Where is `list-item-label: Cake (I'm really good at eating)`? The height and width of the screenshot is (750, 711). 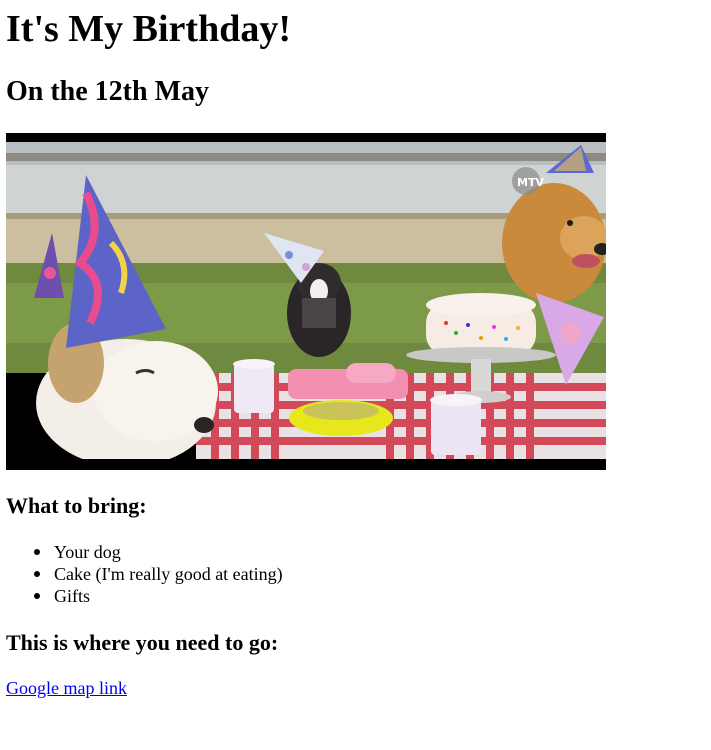 list-item-label: Cake (I'm really good at eating) is located at coordinates (168, 574).